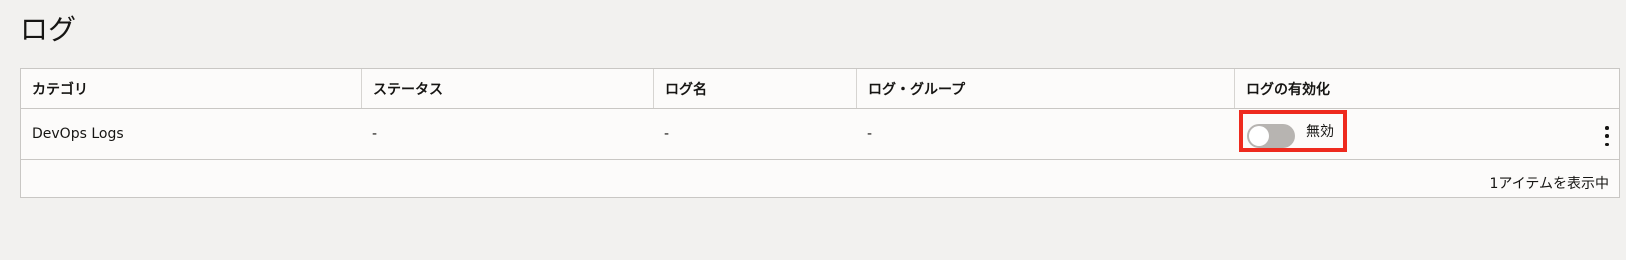 The height and width of the screenshot is (260, 1626). Describe the element at coordinates (1320, 132) in the screenshot. I see `toggle-state-label: 無効` at that location.